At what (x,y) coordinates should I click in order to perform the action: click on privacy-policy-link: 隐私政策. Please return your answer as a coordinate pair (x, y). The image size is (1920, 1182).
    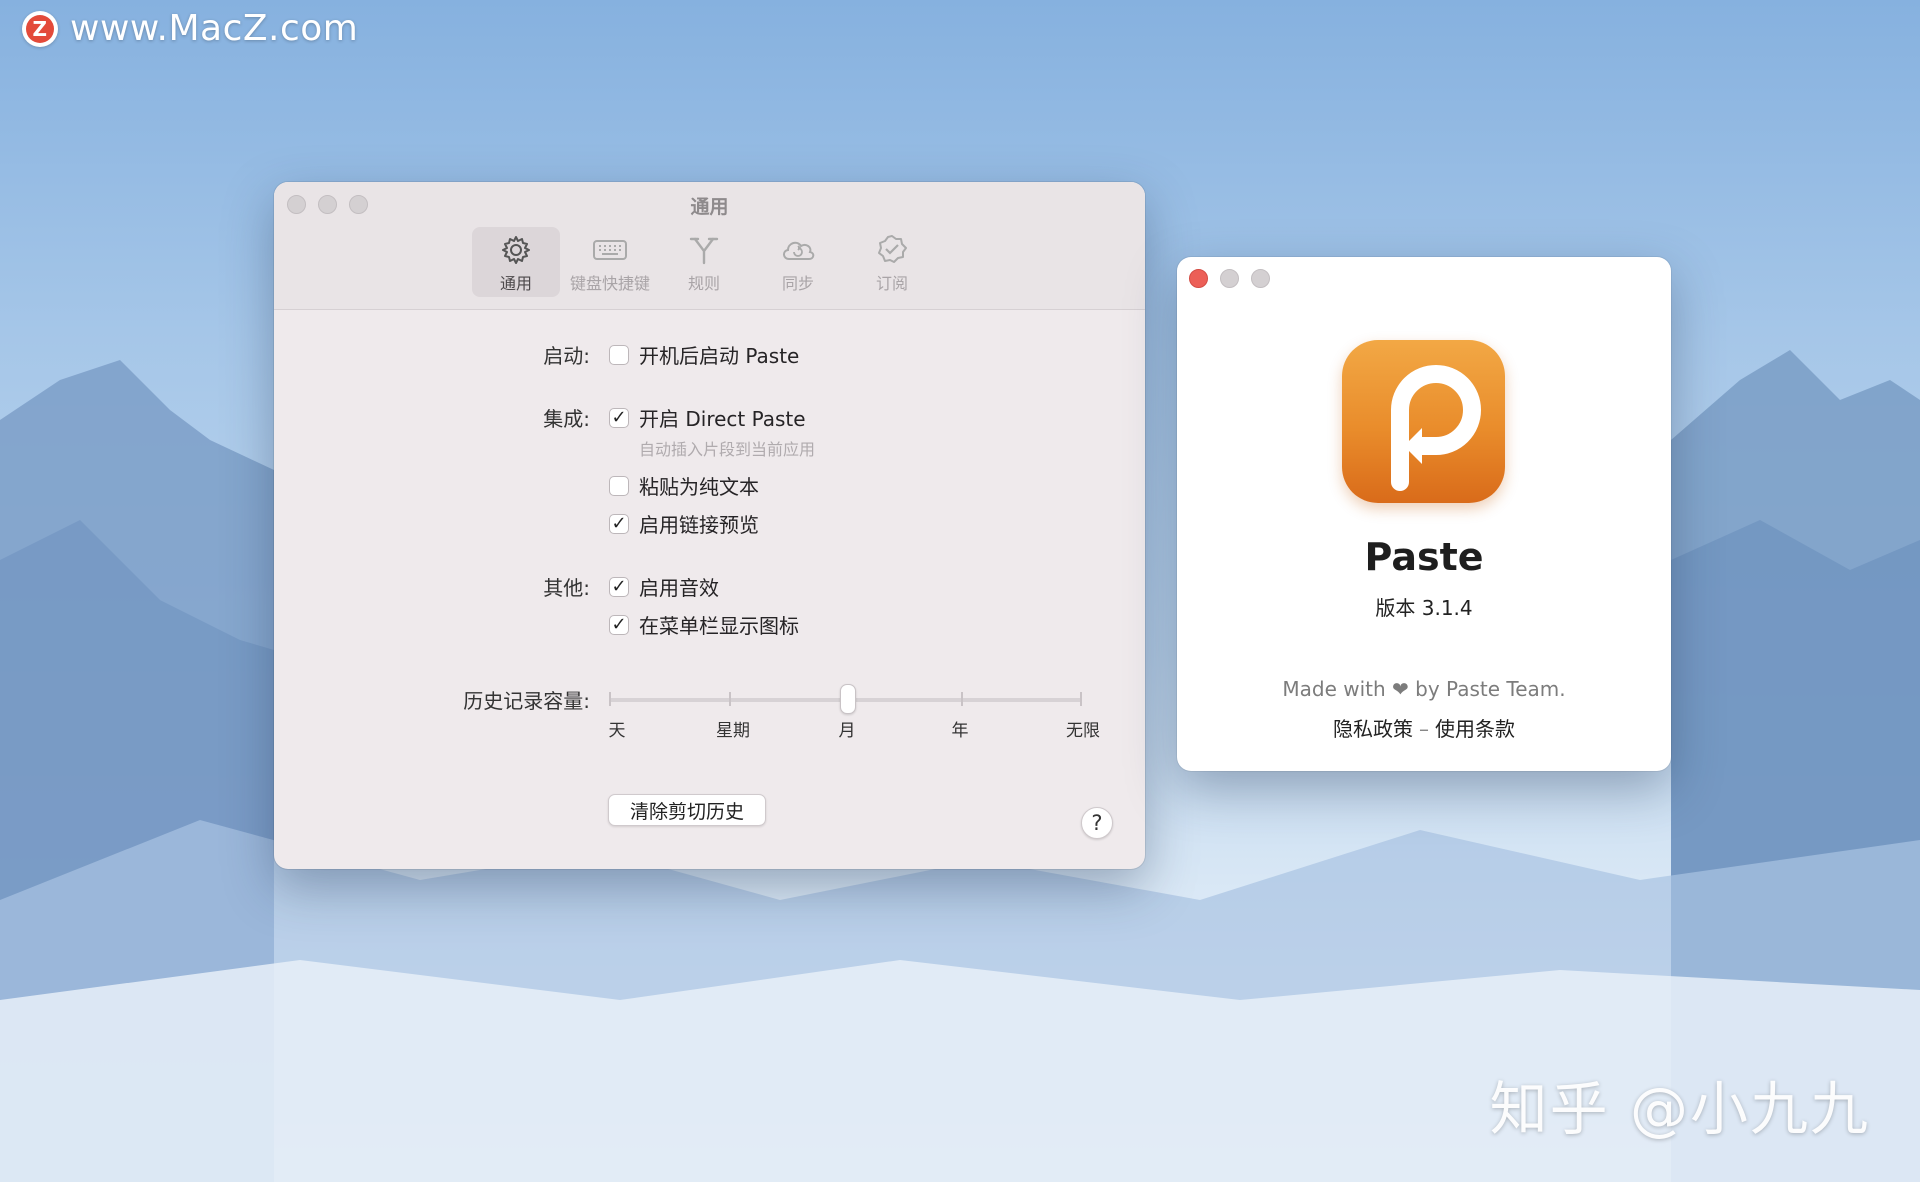
    Looking at the image, I should click on (1373, 729).